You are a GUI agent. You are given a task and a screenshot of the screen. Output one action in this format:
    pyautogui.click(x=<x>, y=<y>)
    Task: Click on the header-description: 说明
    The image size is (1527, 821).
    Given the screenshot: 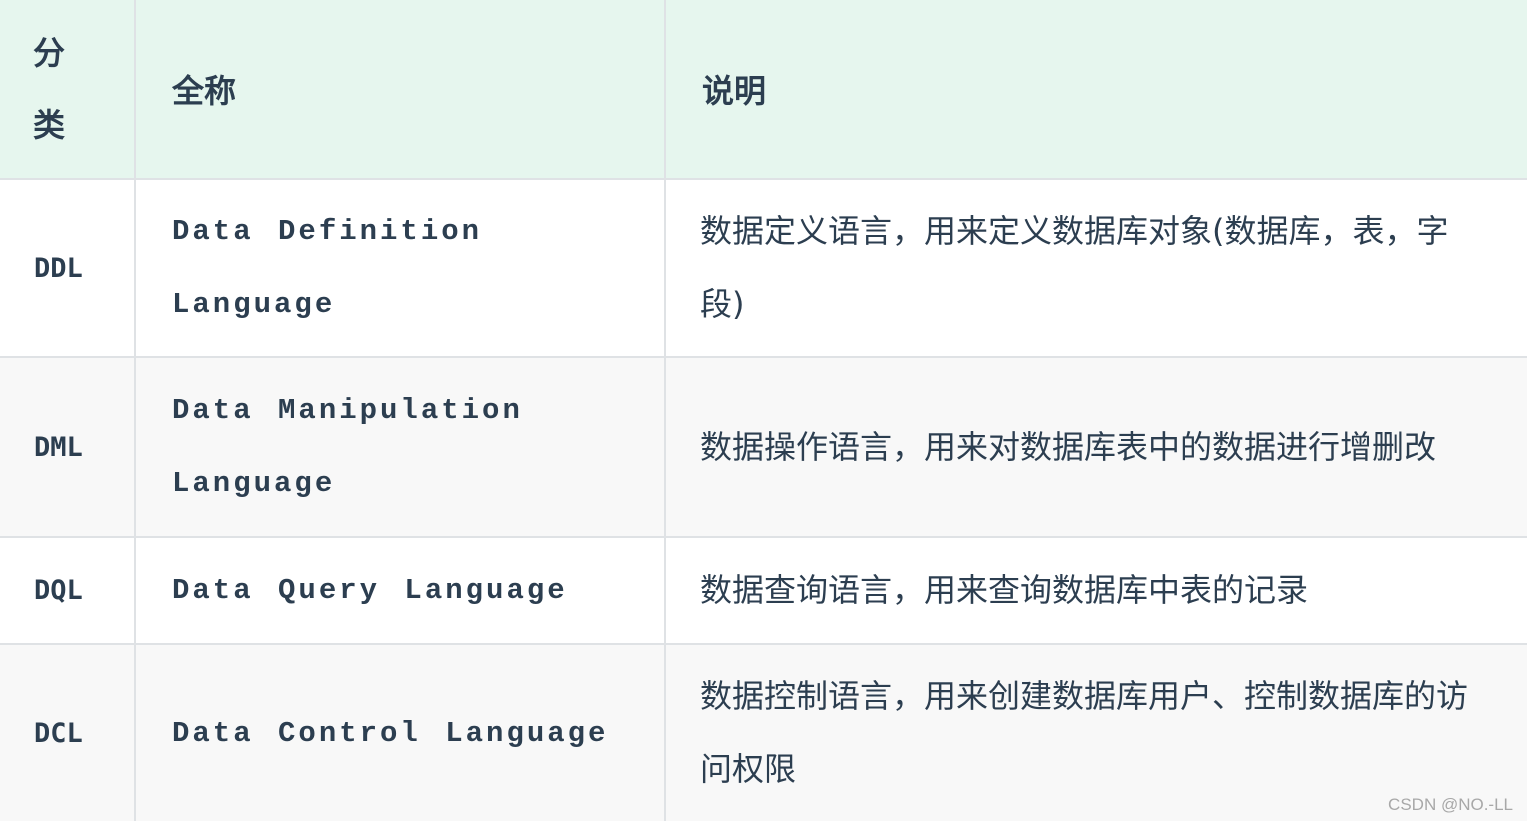 What is the action you would take?
    pyautogui.click(x=1095, y=90)
    